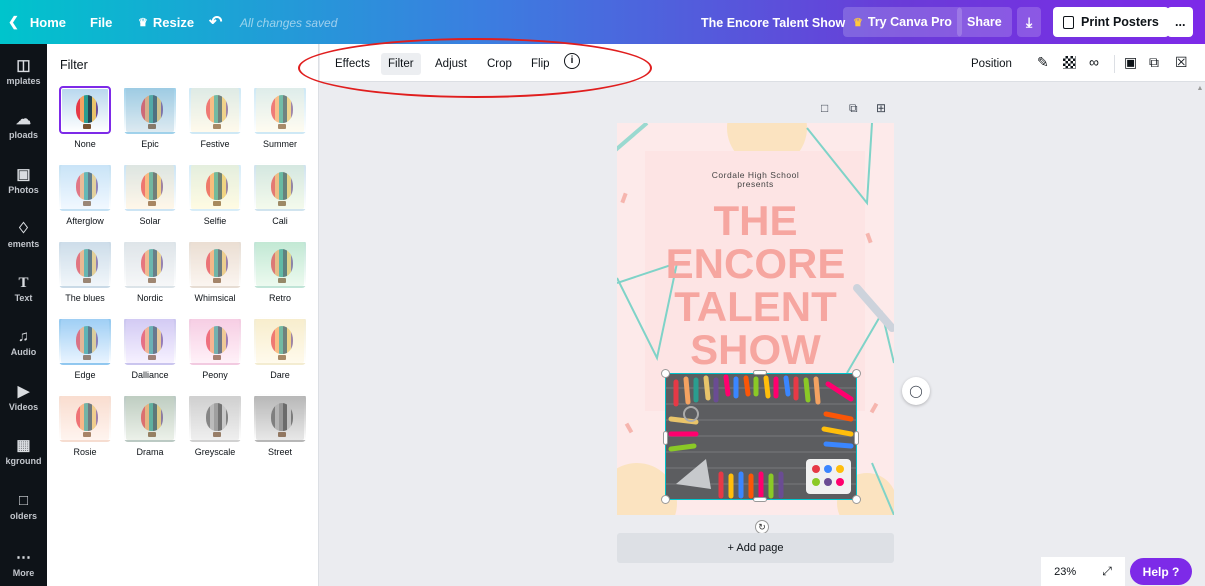 The height and width of the screenshot is (586, 1205). I want to click on zoom-level: 23%, so click(1065, 572).